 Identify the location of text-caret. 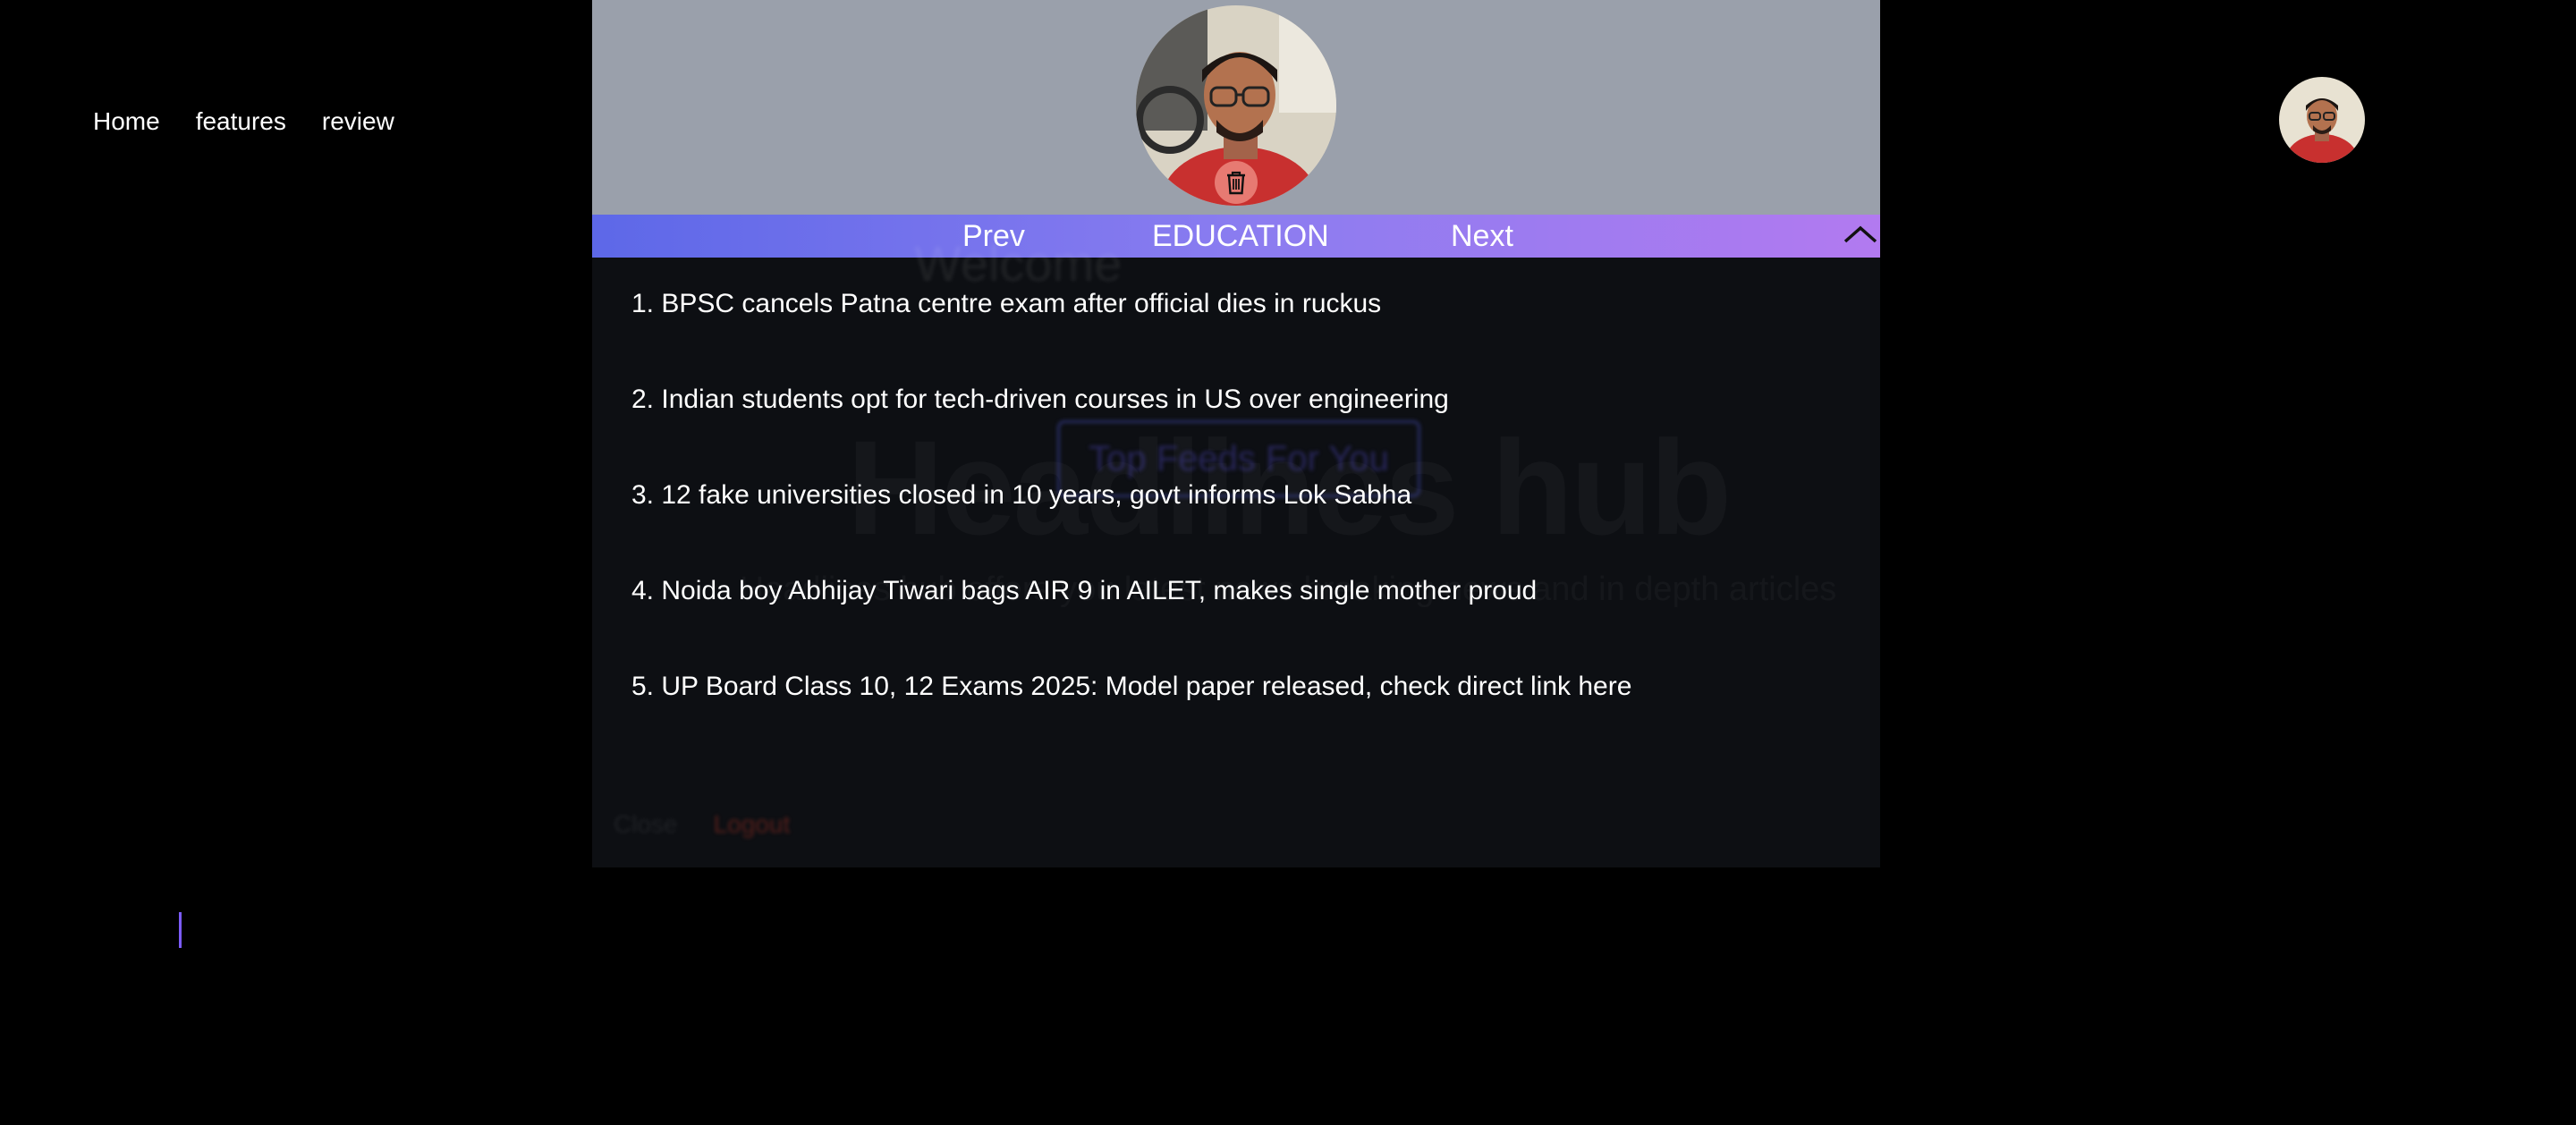
(180, 930).